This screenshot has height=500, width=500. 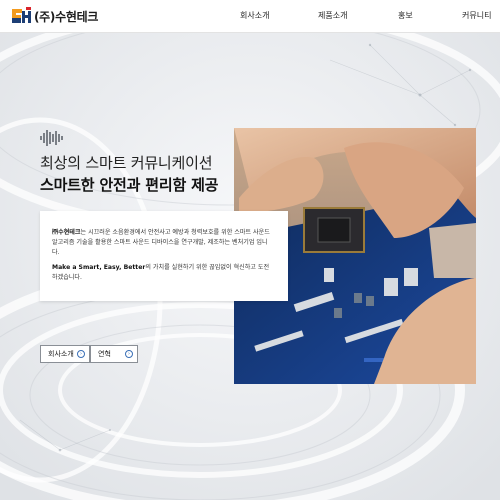 I want to click on site-header: (주)수현테크 회사소개 제품소개 홍보 커뮤니티, so click(x=250, y=16).